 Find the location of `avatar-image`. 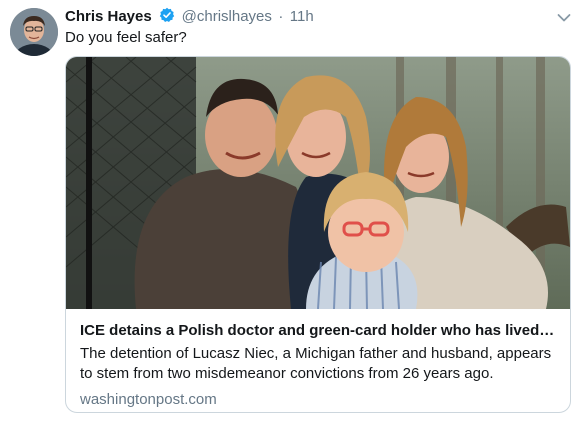

avatar-image is located at coordinates (34, 32).